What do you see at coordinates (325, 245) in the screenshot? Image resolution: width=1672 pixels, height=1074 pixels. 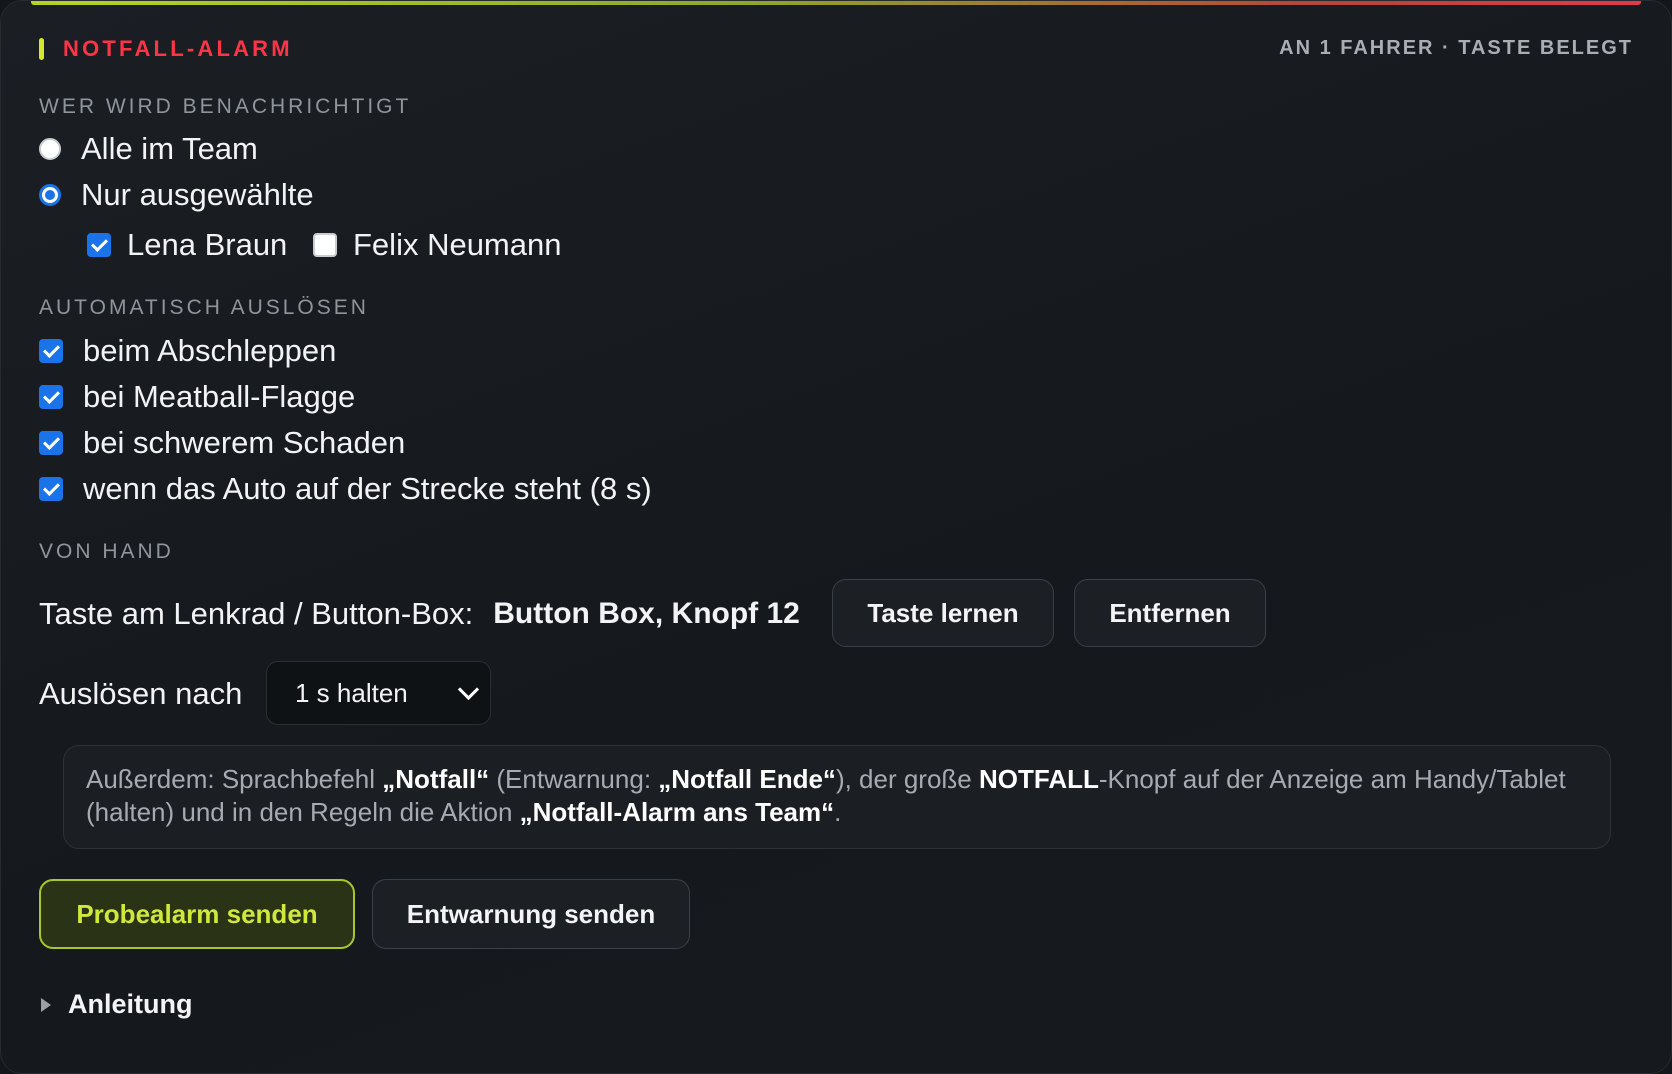 I see `checkbox-unchecked-icon` at bounding box center [325, 245].